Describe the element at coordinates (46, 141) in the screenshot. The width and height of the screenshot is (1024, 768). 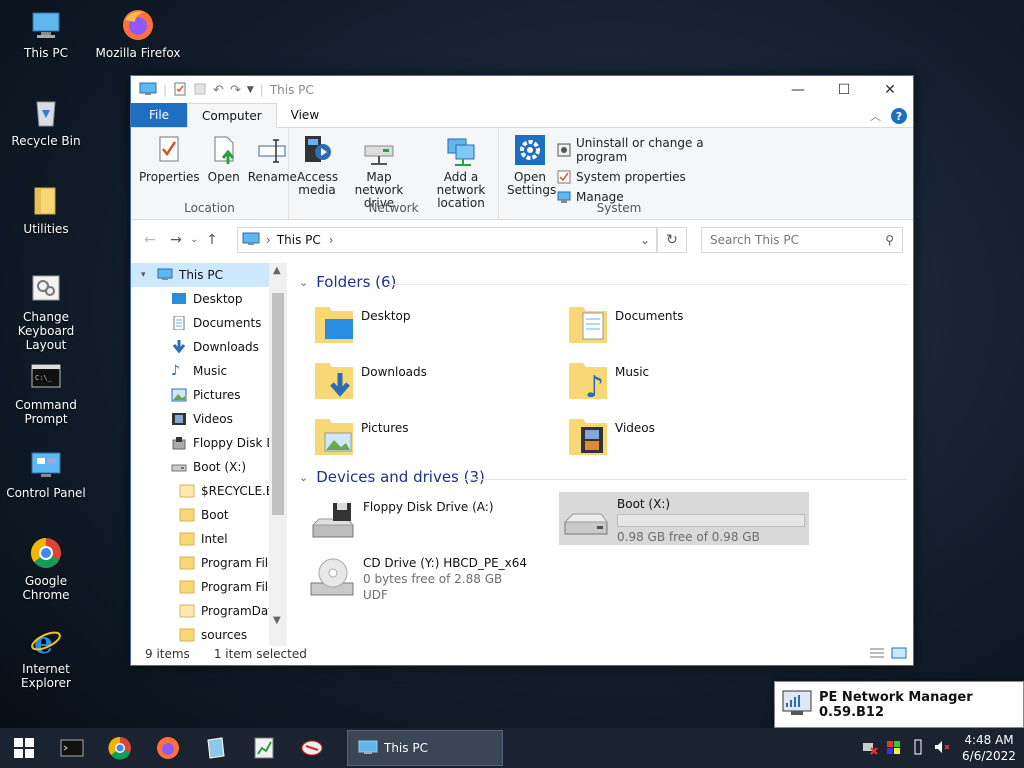
I see `desktop-icon-label: Recycle Bin` at that location.